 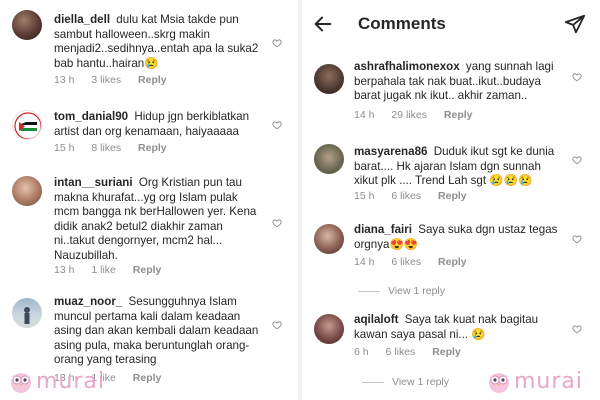 What do you see at coordinates (82, 19) in the screenshot?
I see `comment-username: diella_dell` at bounding box center [82, 19].